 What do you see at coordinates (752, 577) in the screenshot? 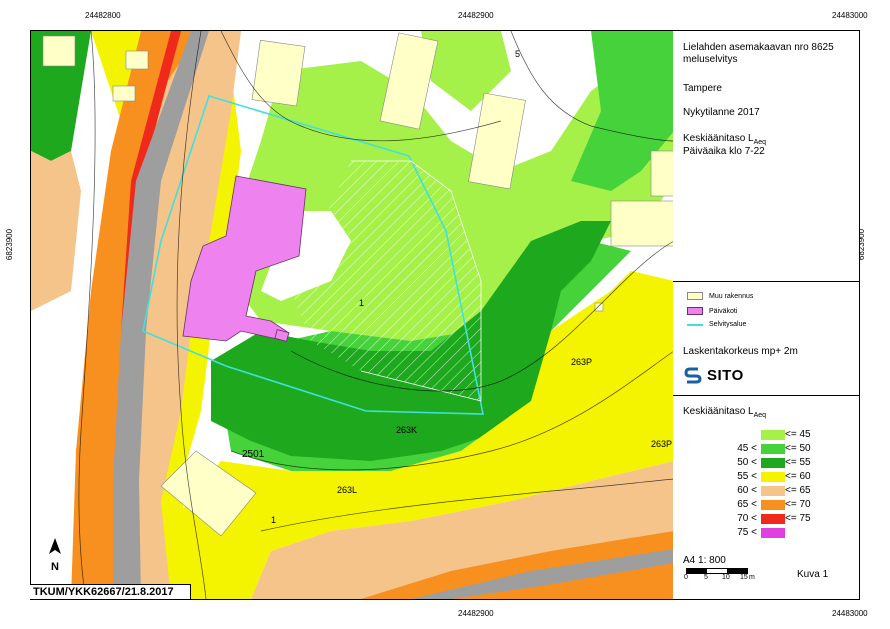
I see `scale-unit: m` at bounding box center [752, 577].